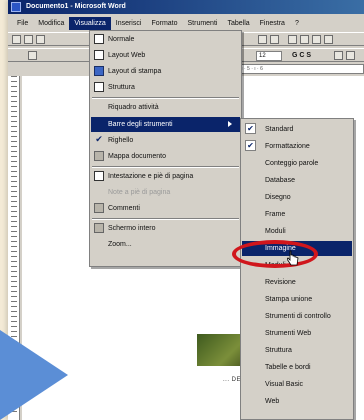 Image resolution: width=364 pixels, height=420 pixels. What do you see at coordinates (139, 192) in the screenshot?
I see `menu-item-label: Note a piè di pagina` at bounding box center [139, 192].